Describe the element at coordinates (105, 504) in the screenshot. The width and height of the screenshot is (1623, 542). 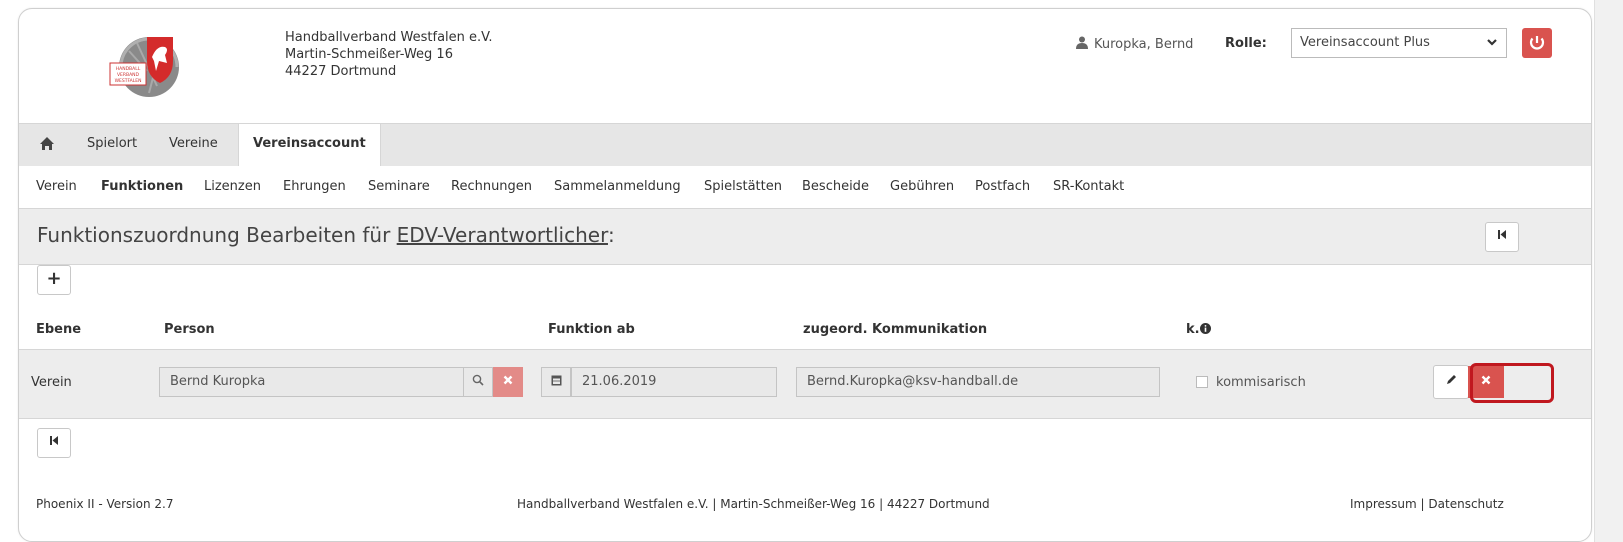
I see `footer-version: Phoenix II - Version 2.7` at that location.